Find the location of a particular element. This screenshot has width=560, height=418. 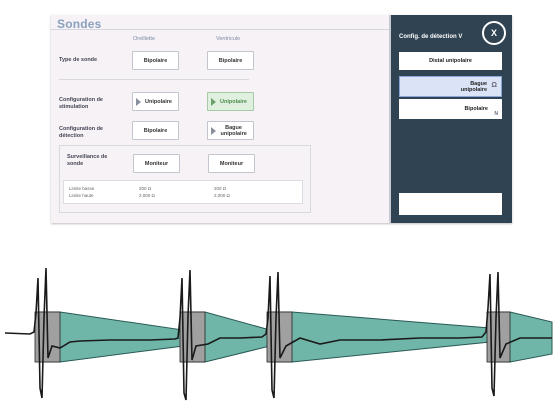

option-label: Bague unipolaire is located at coordinates (473, 86).